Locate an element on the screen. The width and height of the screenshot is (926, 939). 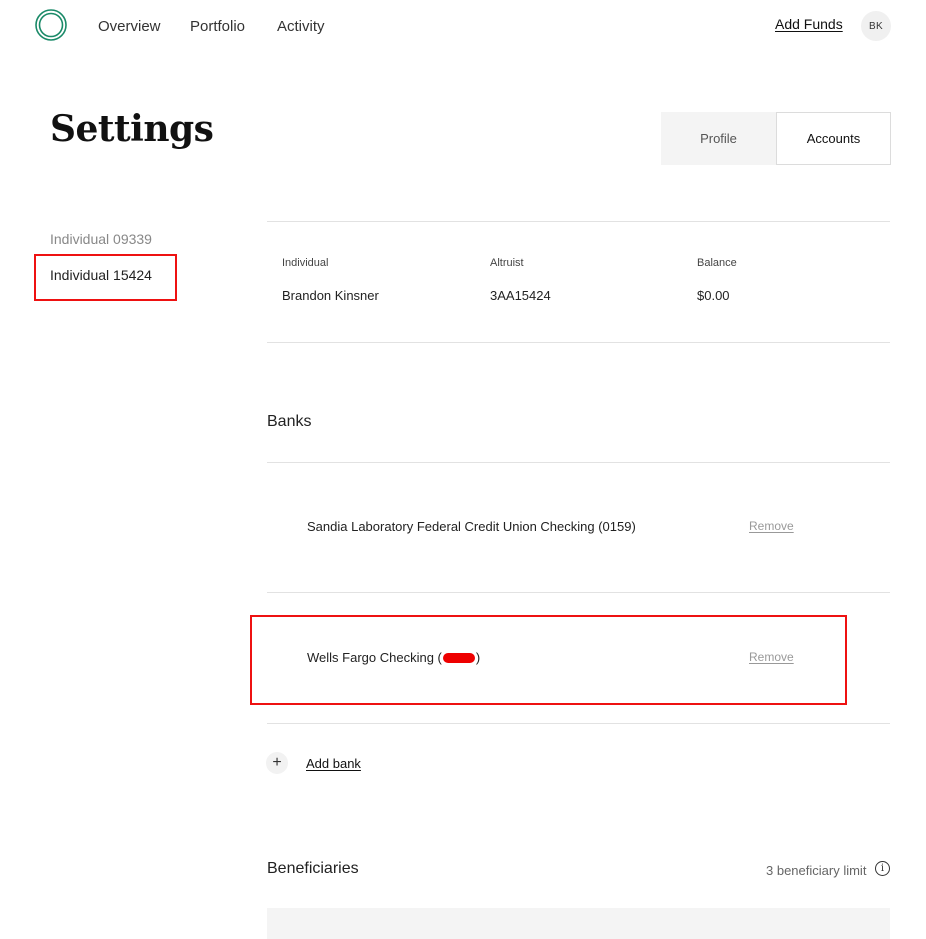
account-balance-value: $0.00 is located at coordinates (713, 295).